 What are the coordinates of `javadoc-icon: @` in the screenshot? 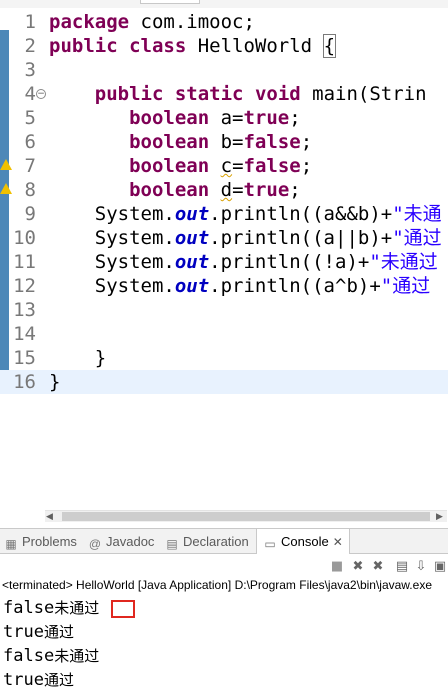 It's located at (95, 544).